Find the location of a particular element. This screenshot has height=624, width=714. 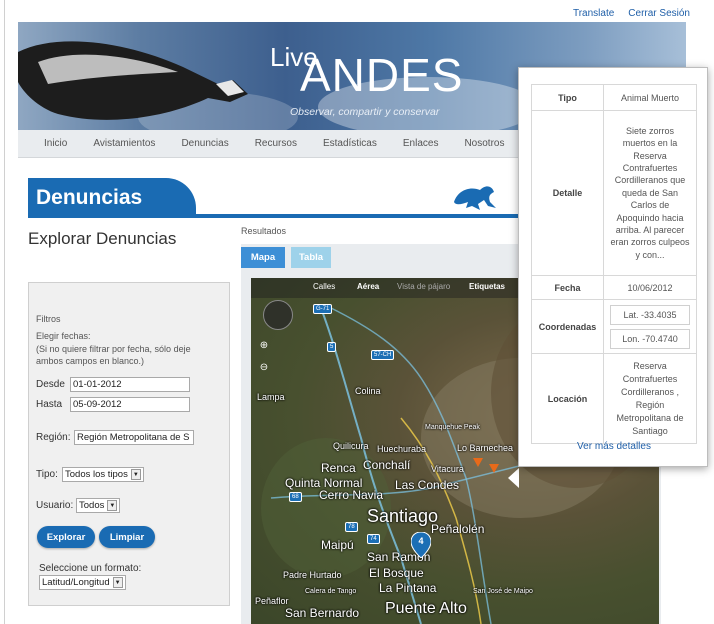

usuario-select: Todos ▼ is located at coordinates (98, 505).